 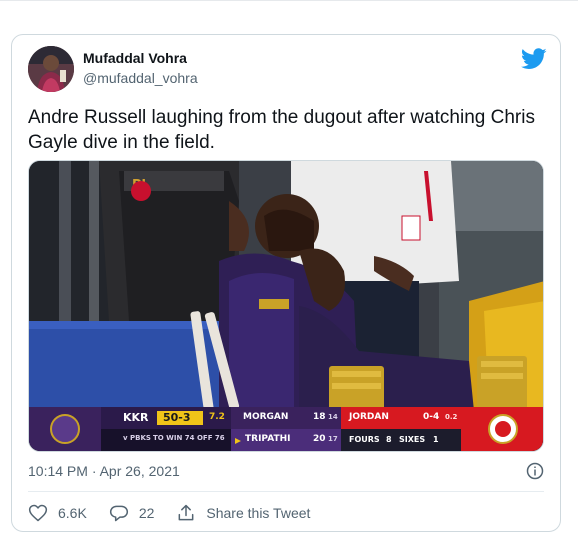 I want to click on sixes-label: SIXES, so click(x=412, y=439).